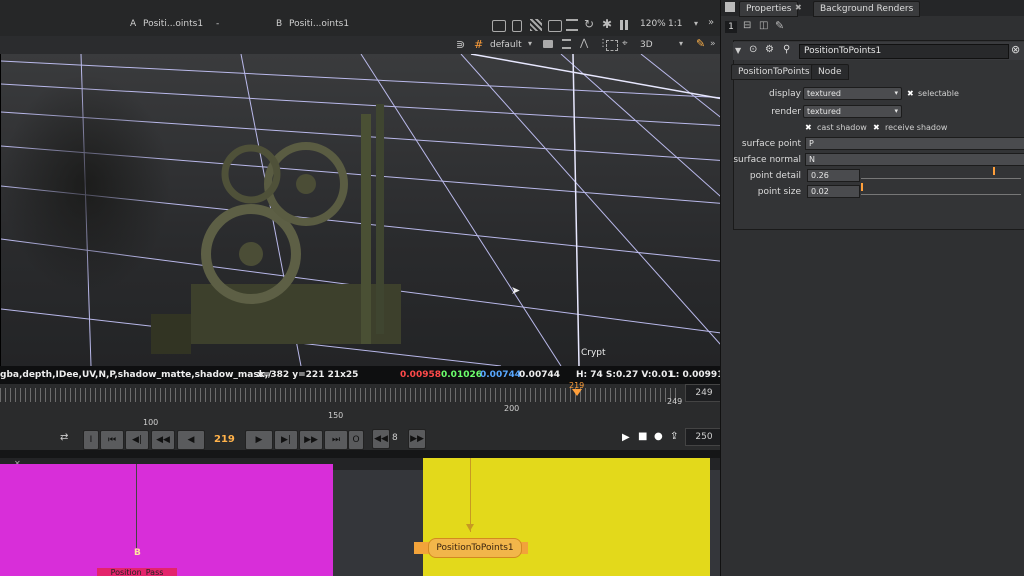 The image size is (1024, 576). Describe the element at coordinates (625, 43) in the screenshot. I see `axis-icon: ⌖` at that location.